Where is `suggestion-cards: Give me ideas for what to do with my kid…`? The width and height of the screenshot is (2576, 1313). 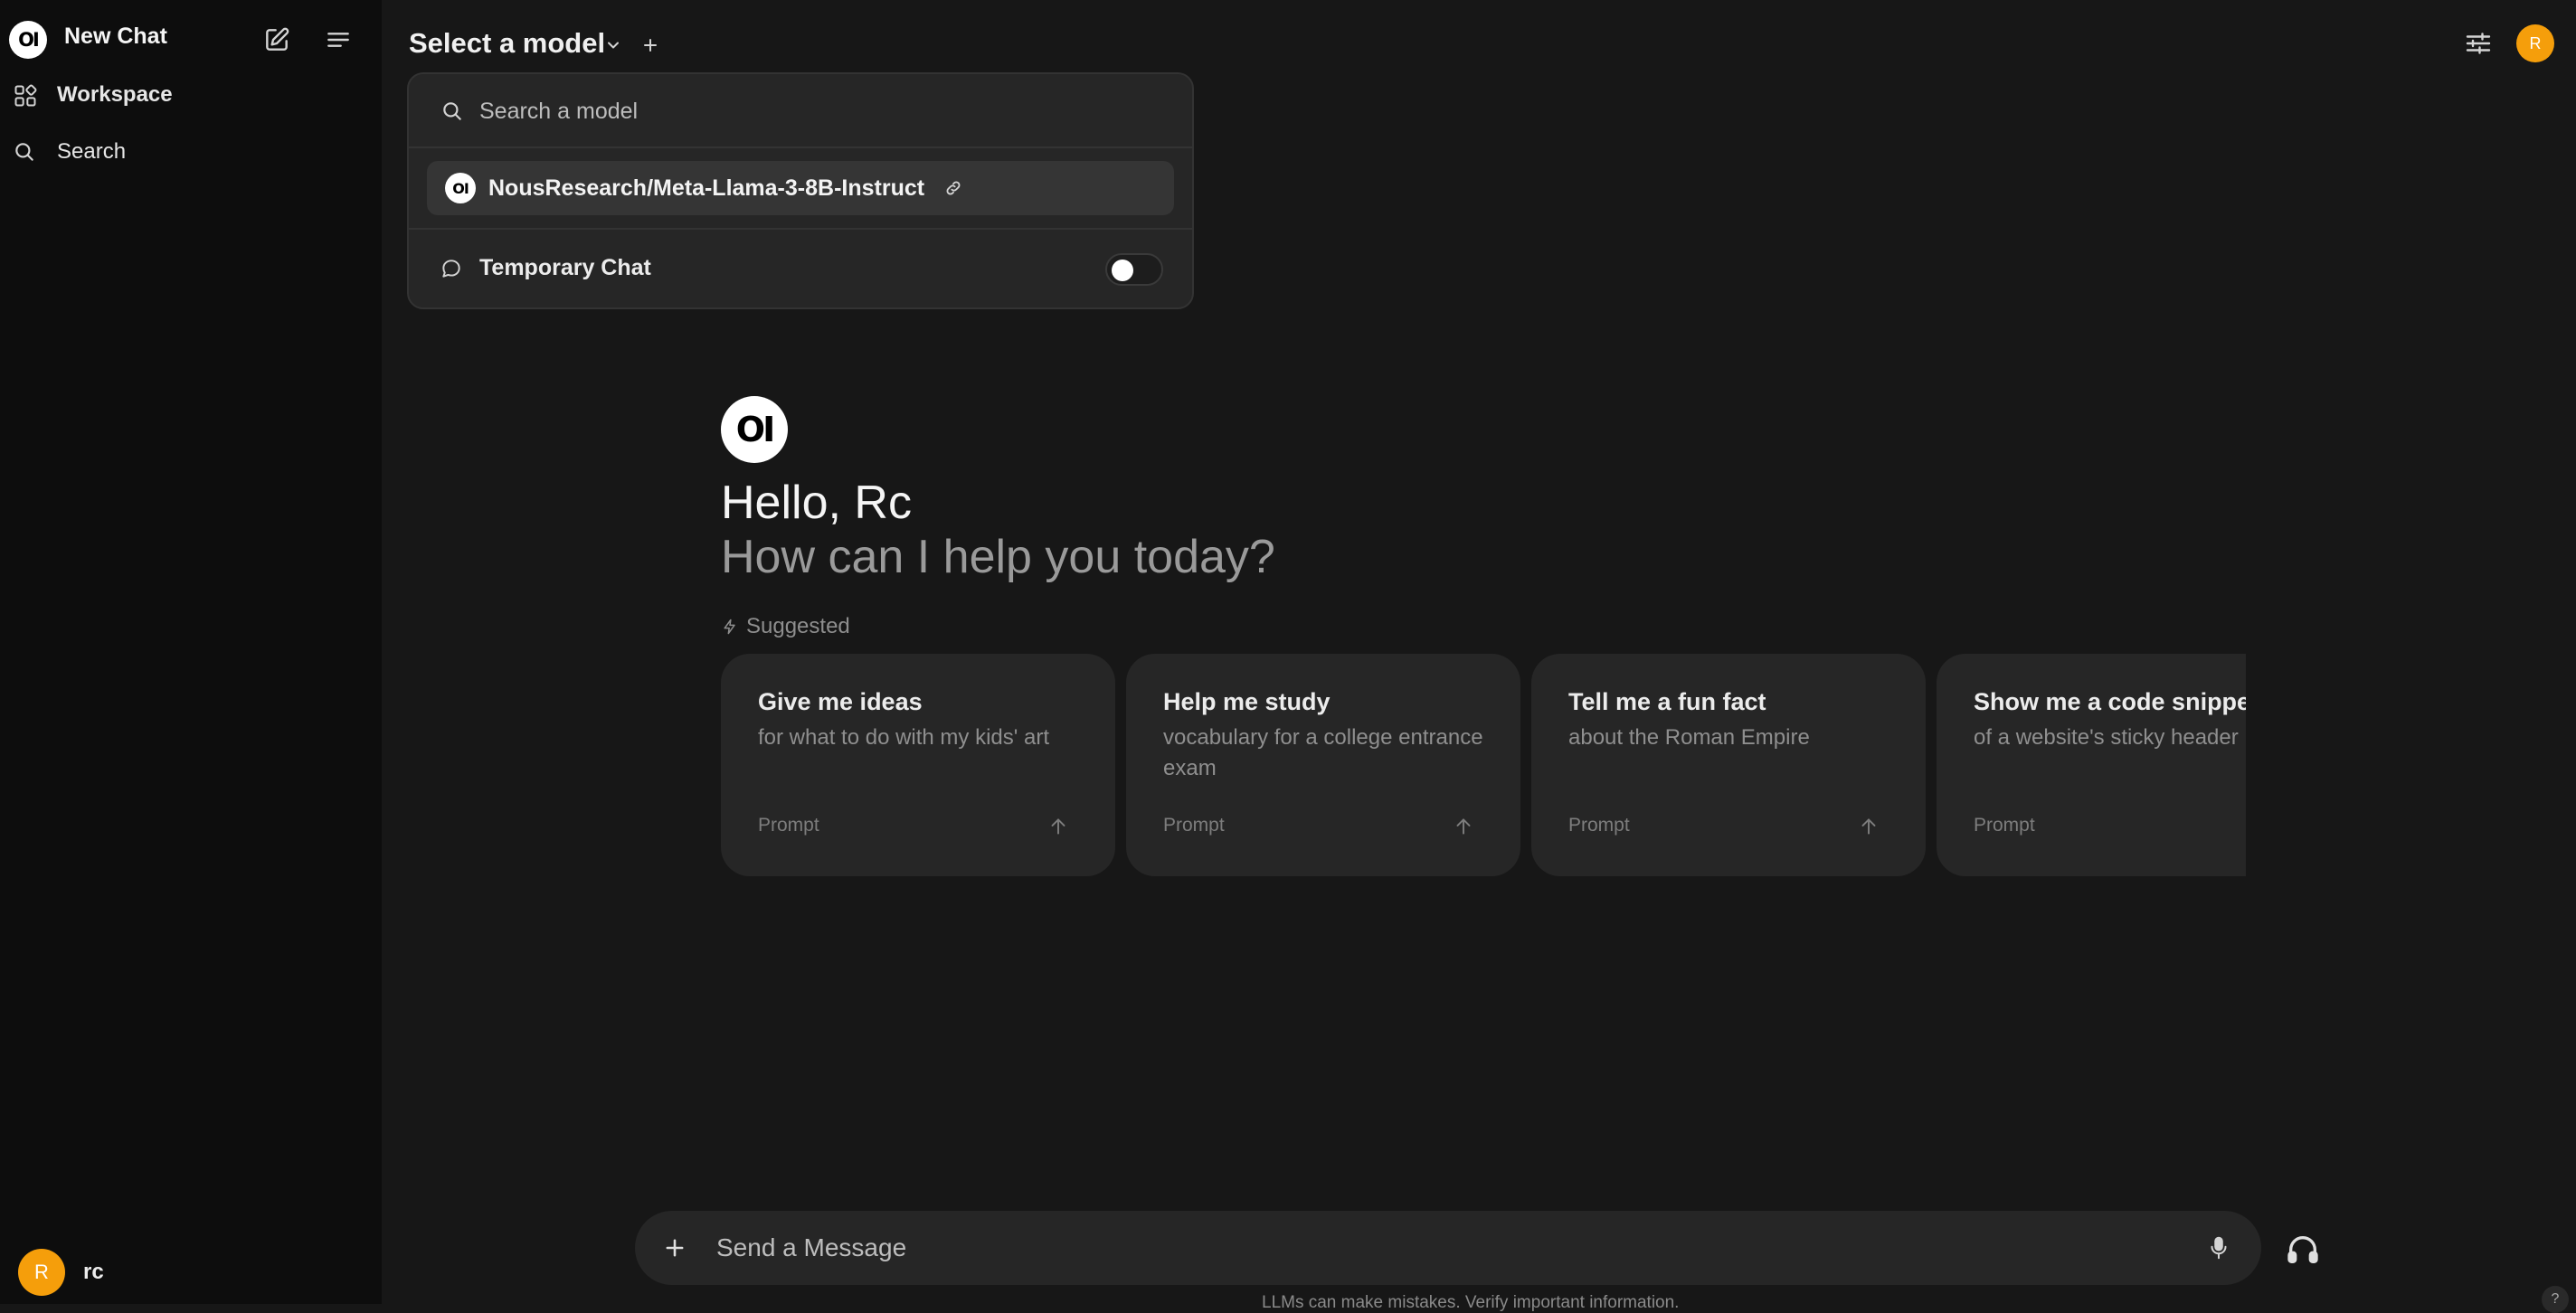
suggestion-cards: Give me ideas for what to do with my kid… is located at coordinates (1484, 765).